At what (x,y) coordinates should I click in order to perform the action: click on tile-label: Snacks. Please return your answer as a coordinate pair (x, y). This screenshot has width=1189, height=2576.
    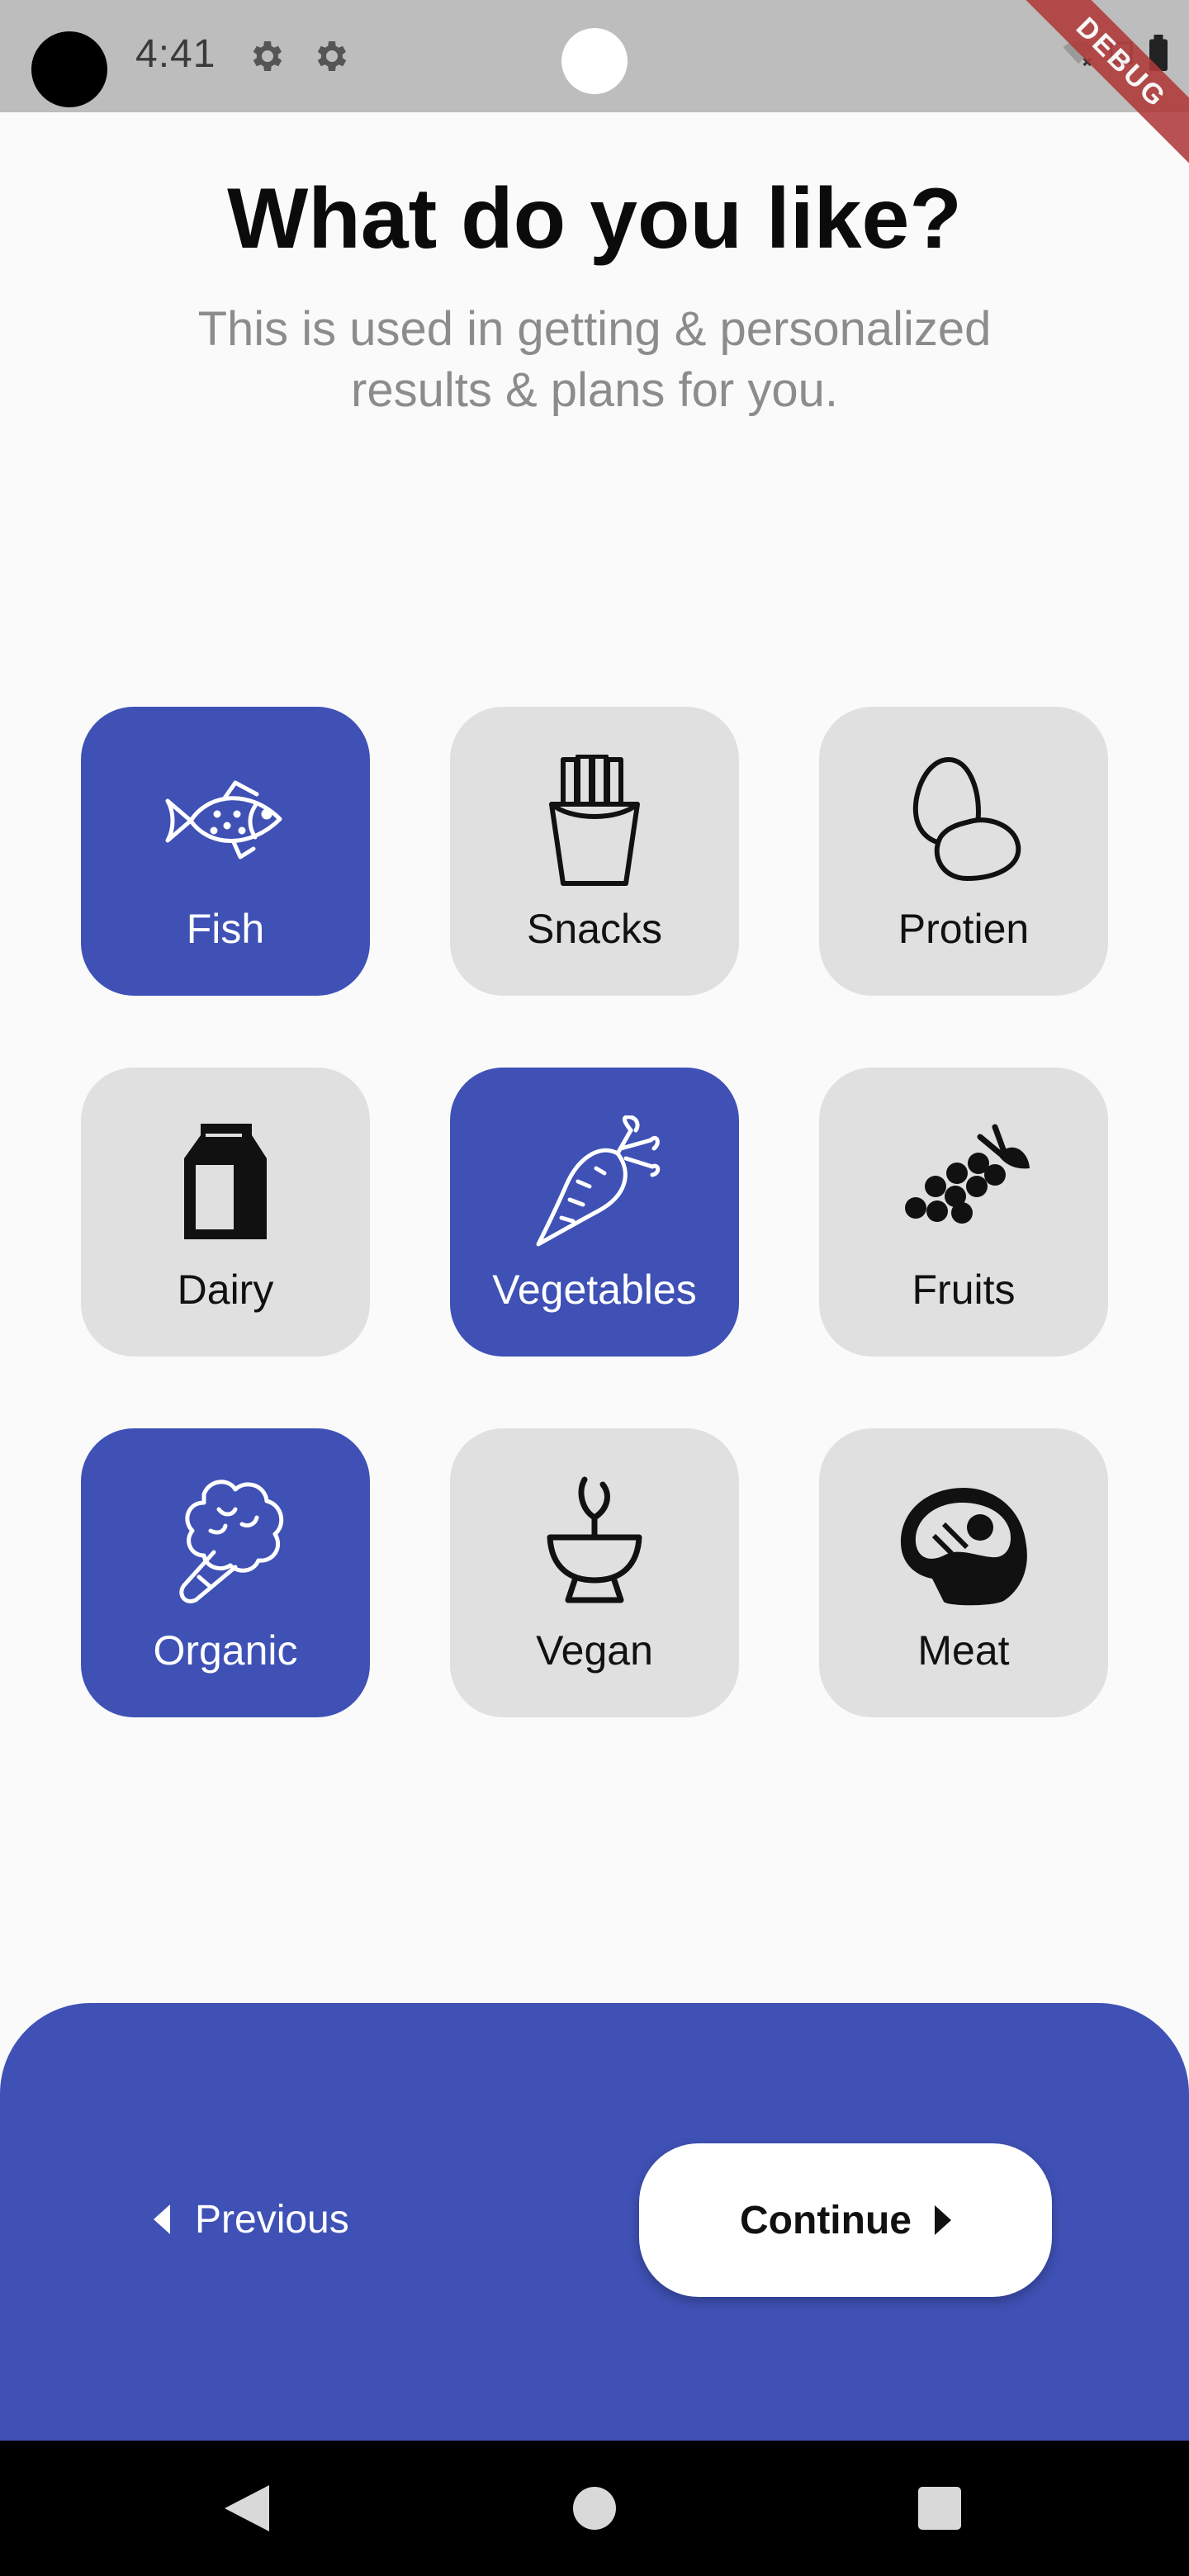
    Looking at the image, I should click on (594, 929).